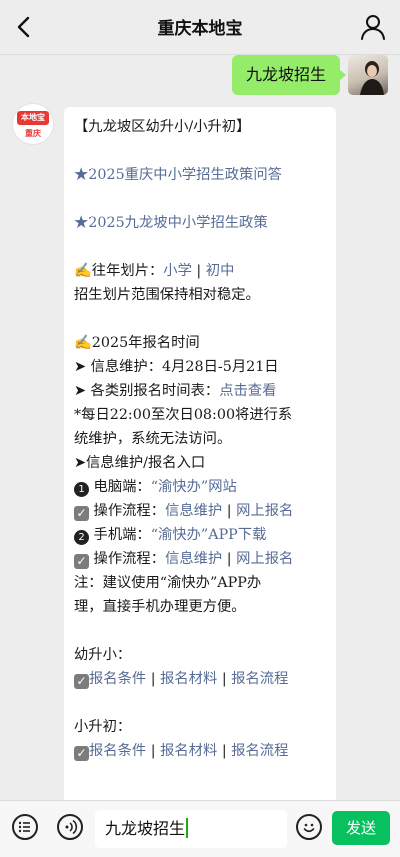 The height and width of the screenshot is (857, 400). I want to click on mobile-label: 手机端：, so click(122, 535).